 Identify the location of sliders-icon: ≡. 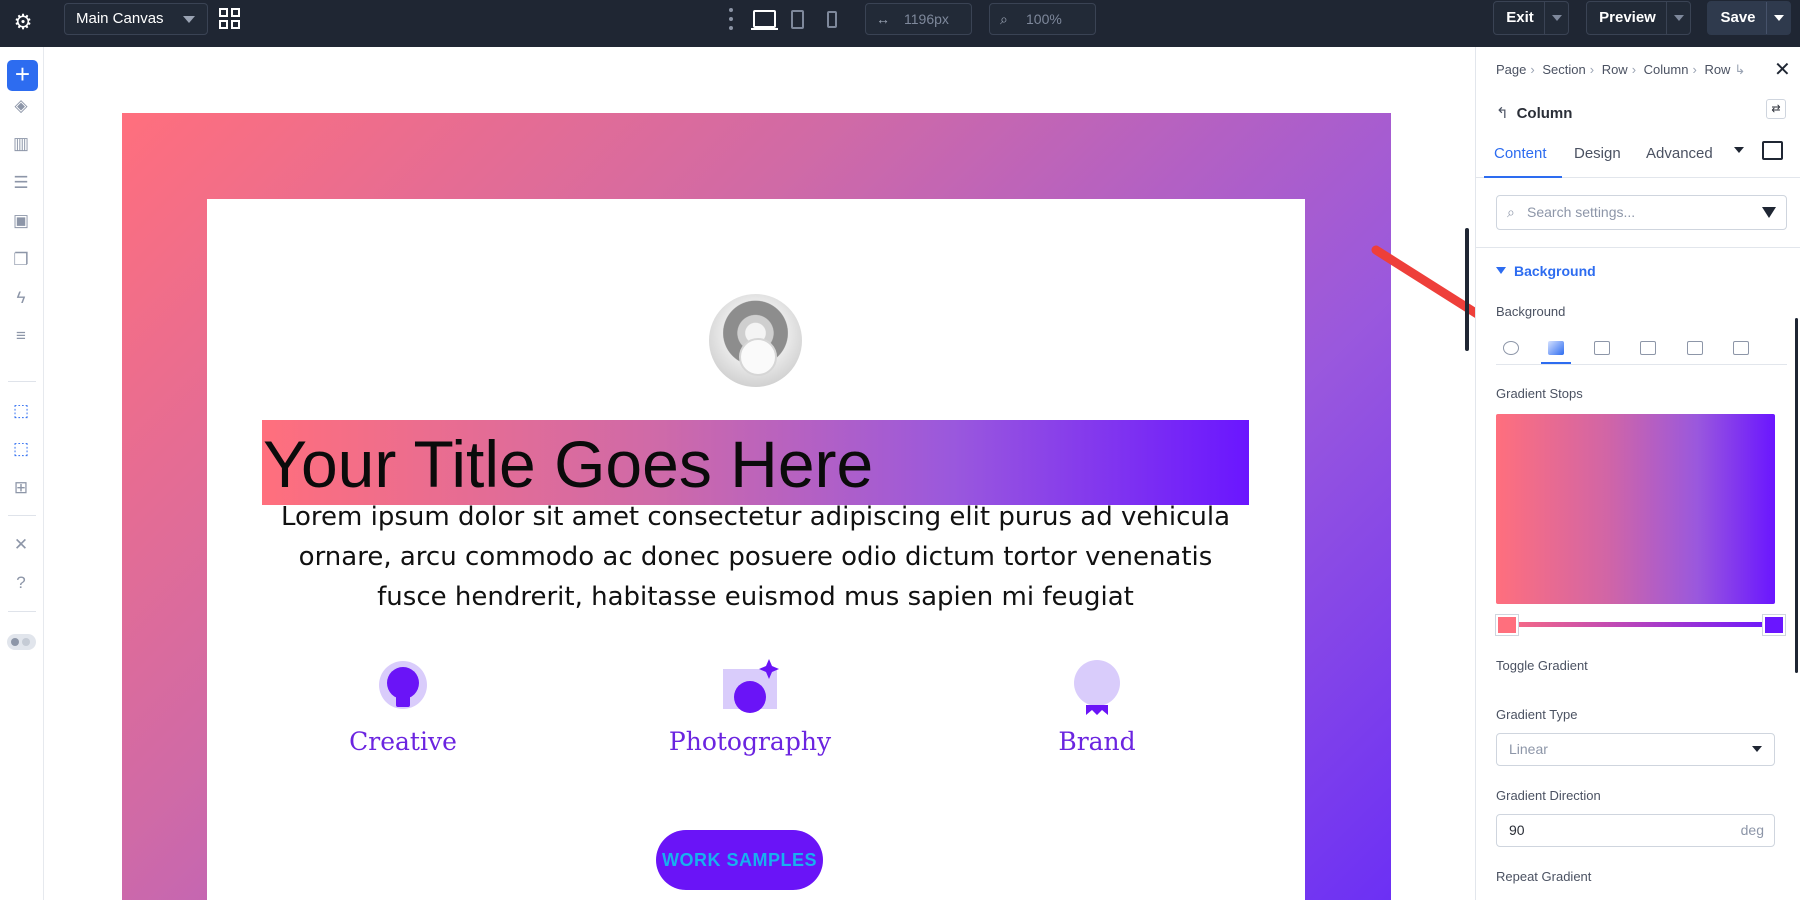
(21, 336).